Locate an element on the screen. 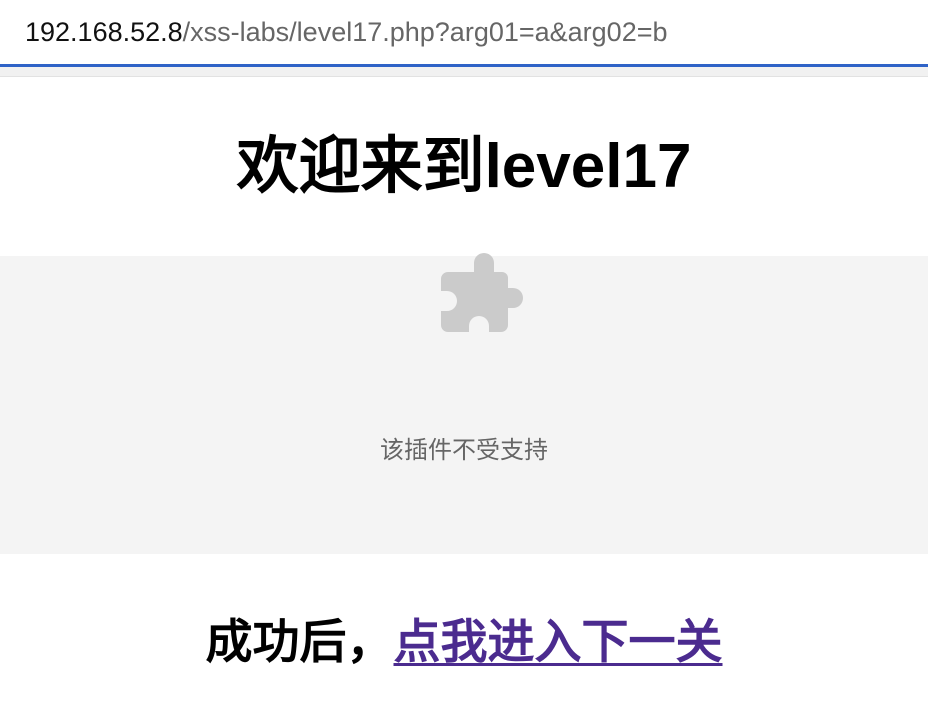 The width and height of the screenshot is (928, 718). next-level-link: 点我进入下一关 is located at coordinates (558, 641).